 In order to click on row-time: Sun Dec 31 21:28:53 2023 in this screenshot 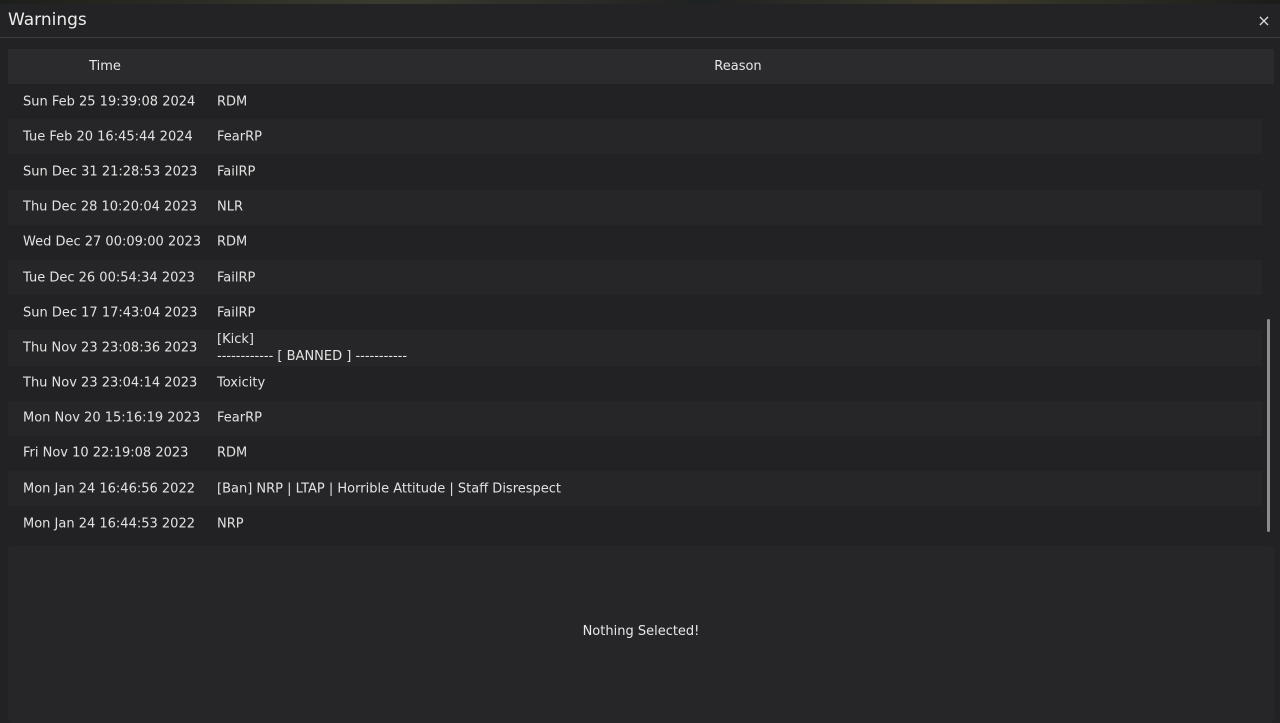, I will do `click(110, 172)`.